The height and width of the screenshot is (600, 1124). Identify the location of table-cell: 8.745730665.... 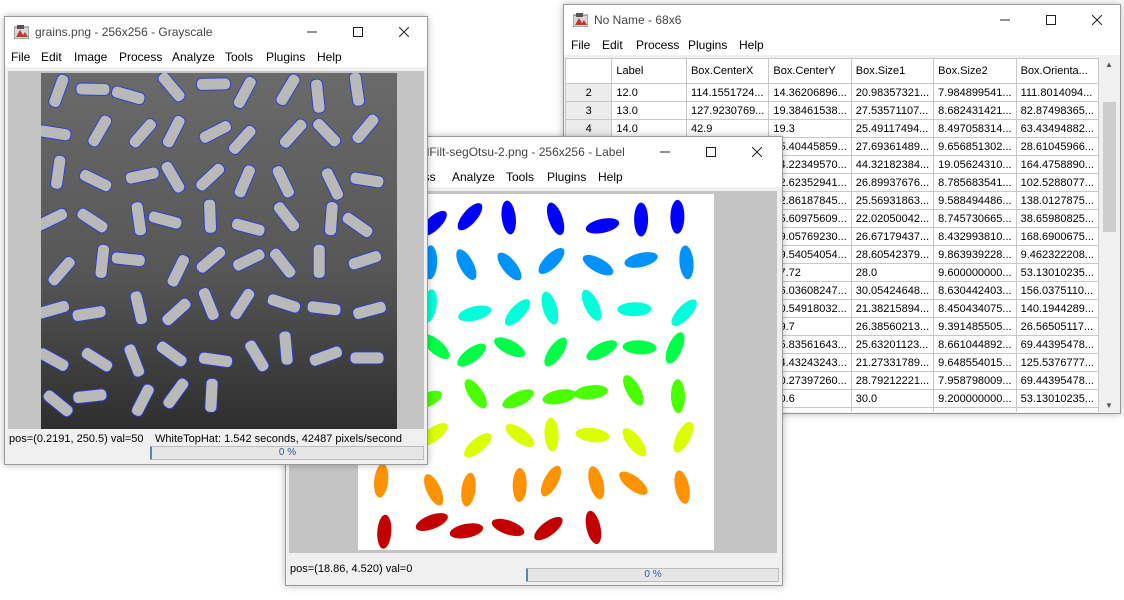
(975, 218).